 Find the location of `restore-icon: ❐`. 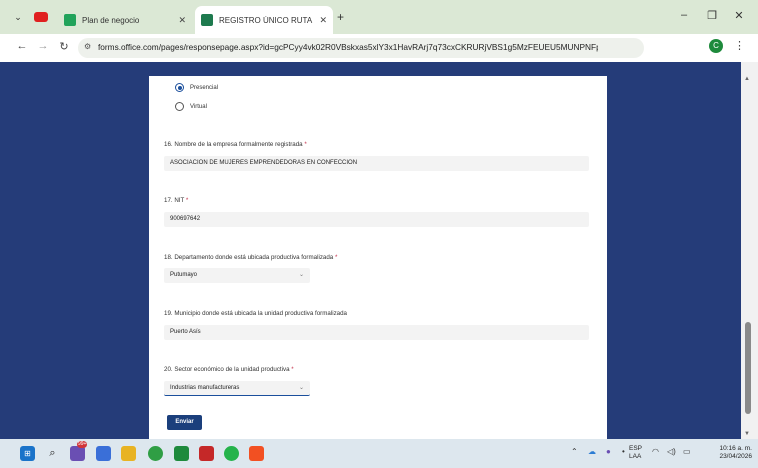

restore-icon: ❐ is located at coordinates (712, 15).